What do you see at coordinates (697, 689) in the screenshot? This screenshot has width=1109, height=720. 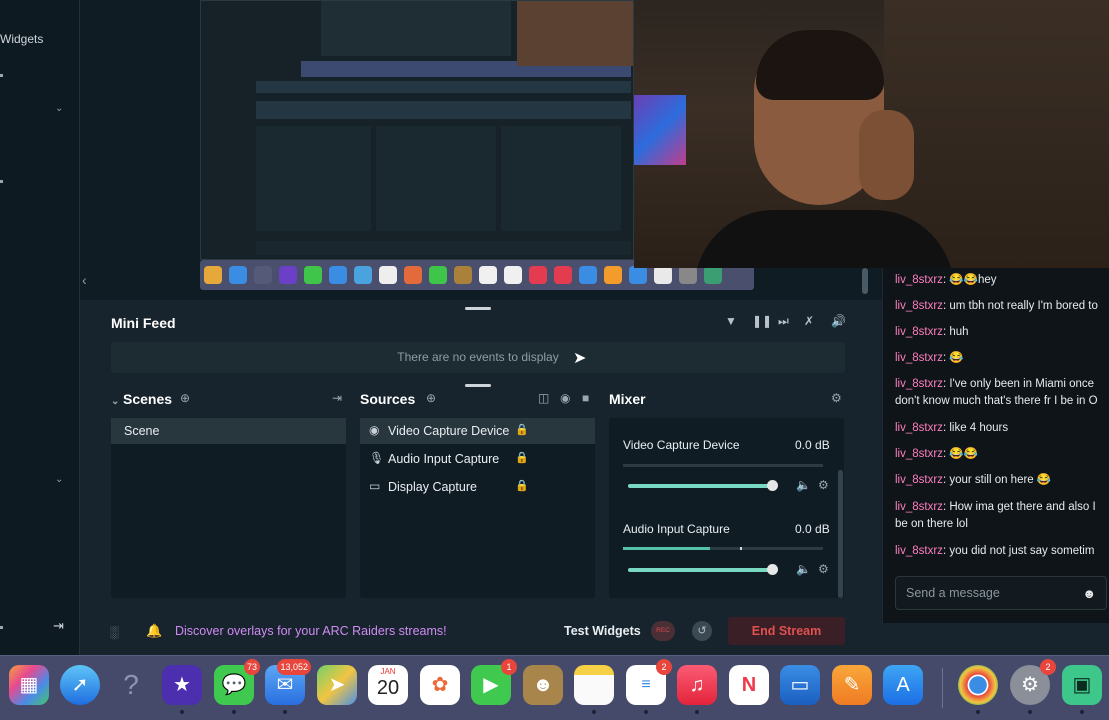 I see `music-icon: ♫` at bounding box center [697, 689].